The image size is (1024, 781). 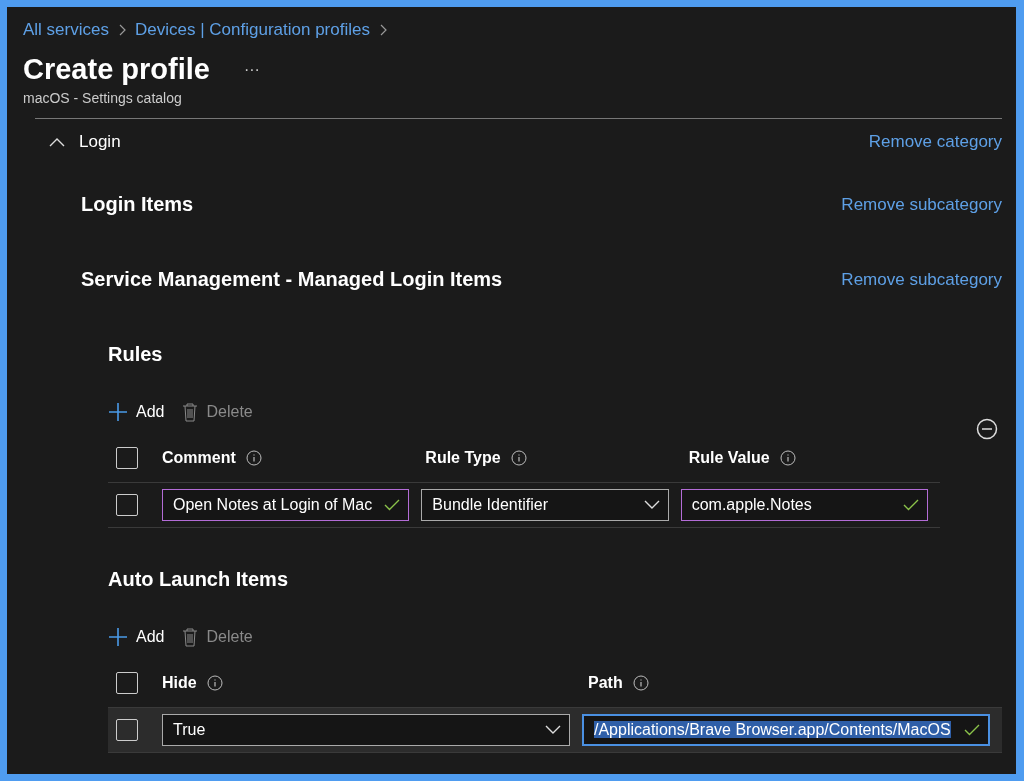 What do you see at coordinates (116, 69) in the screenshot?
I see `page-title: Create profile` at bounding box center [116, 69].